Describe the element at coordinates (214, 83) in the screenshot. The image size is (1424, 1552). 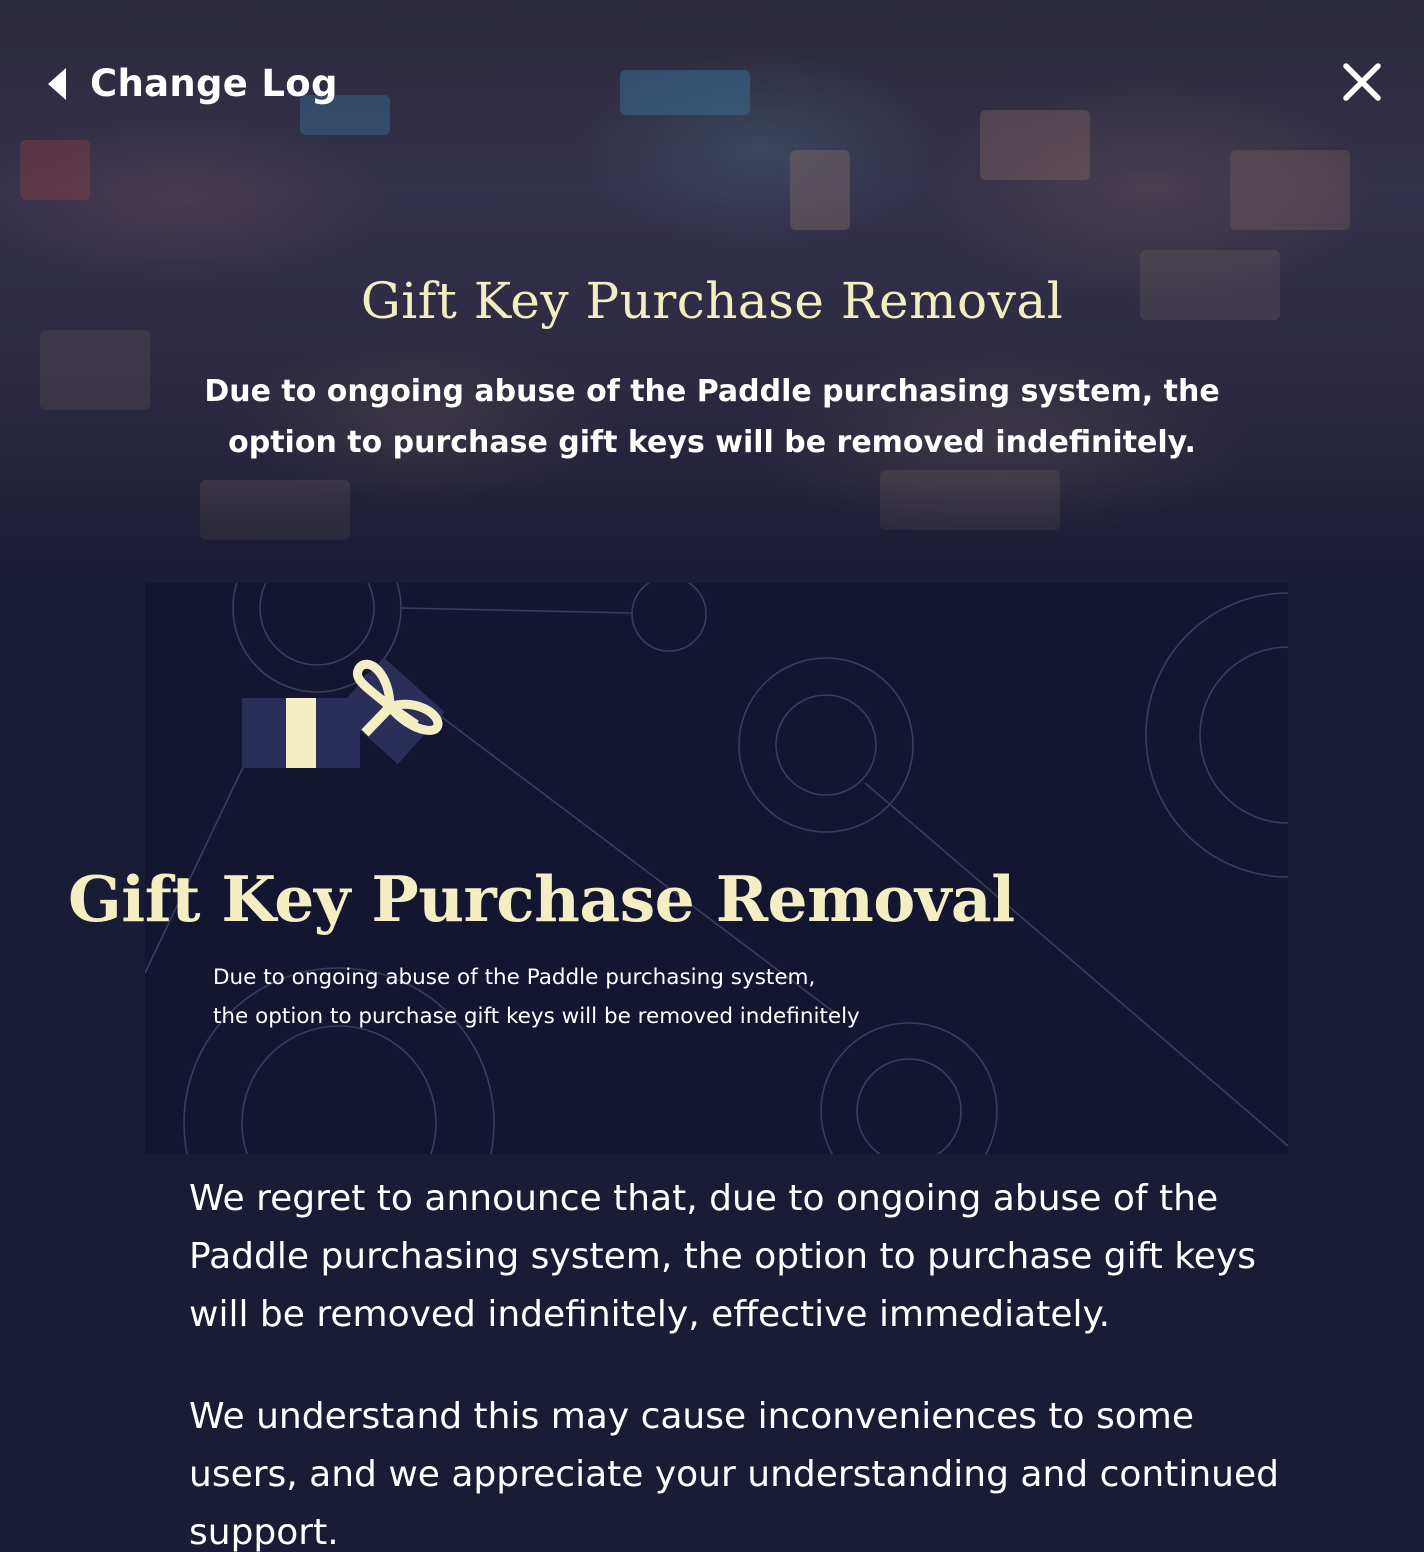
I see `back-button-label: Change Log` at that location.